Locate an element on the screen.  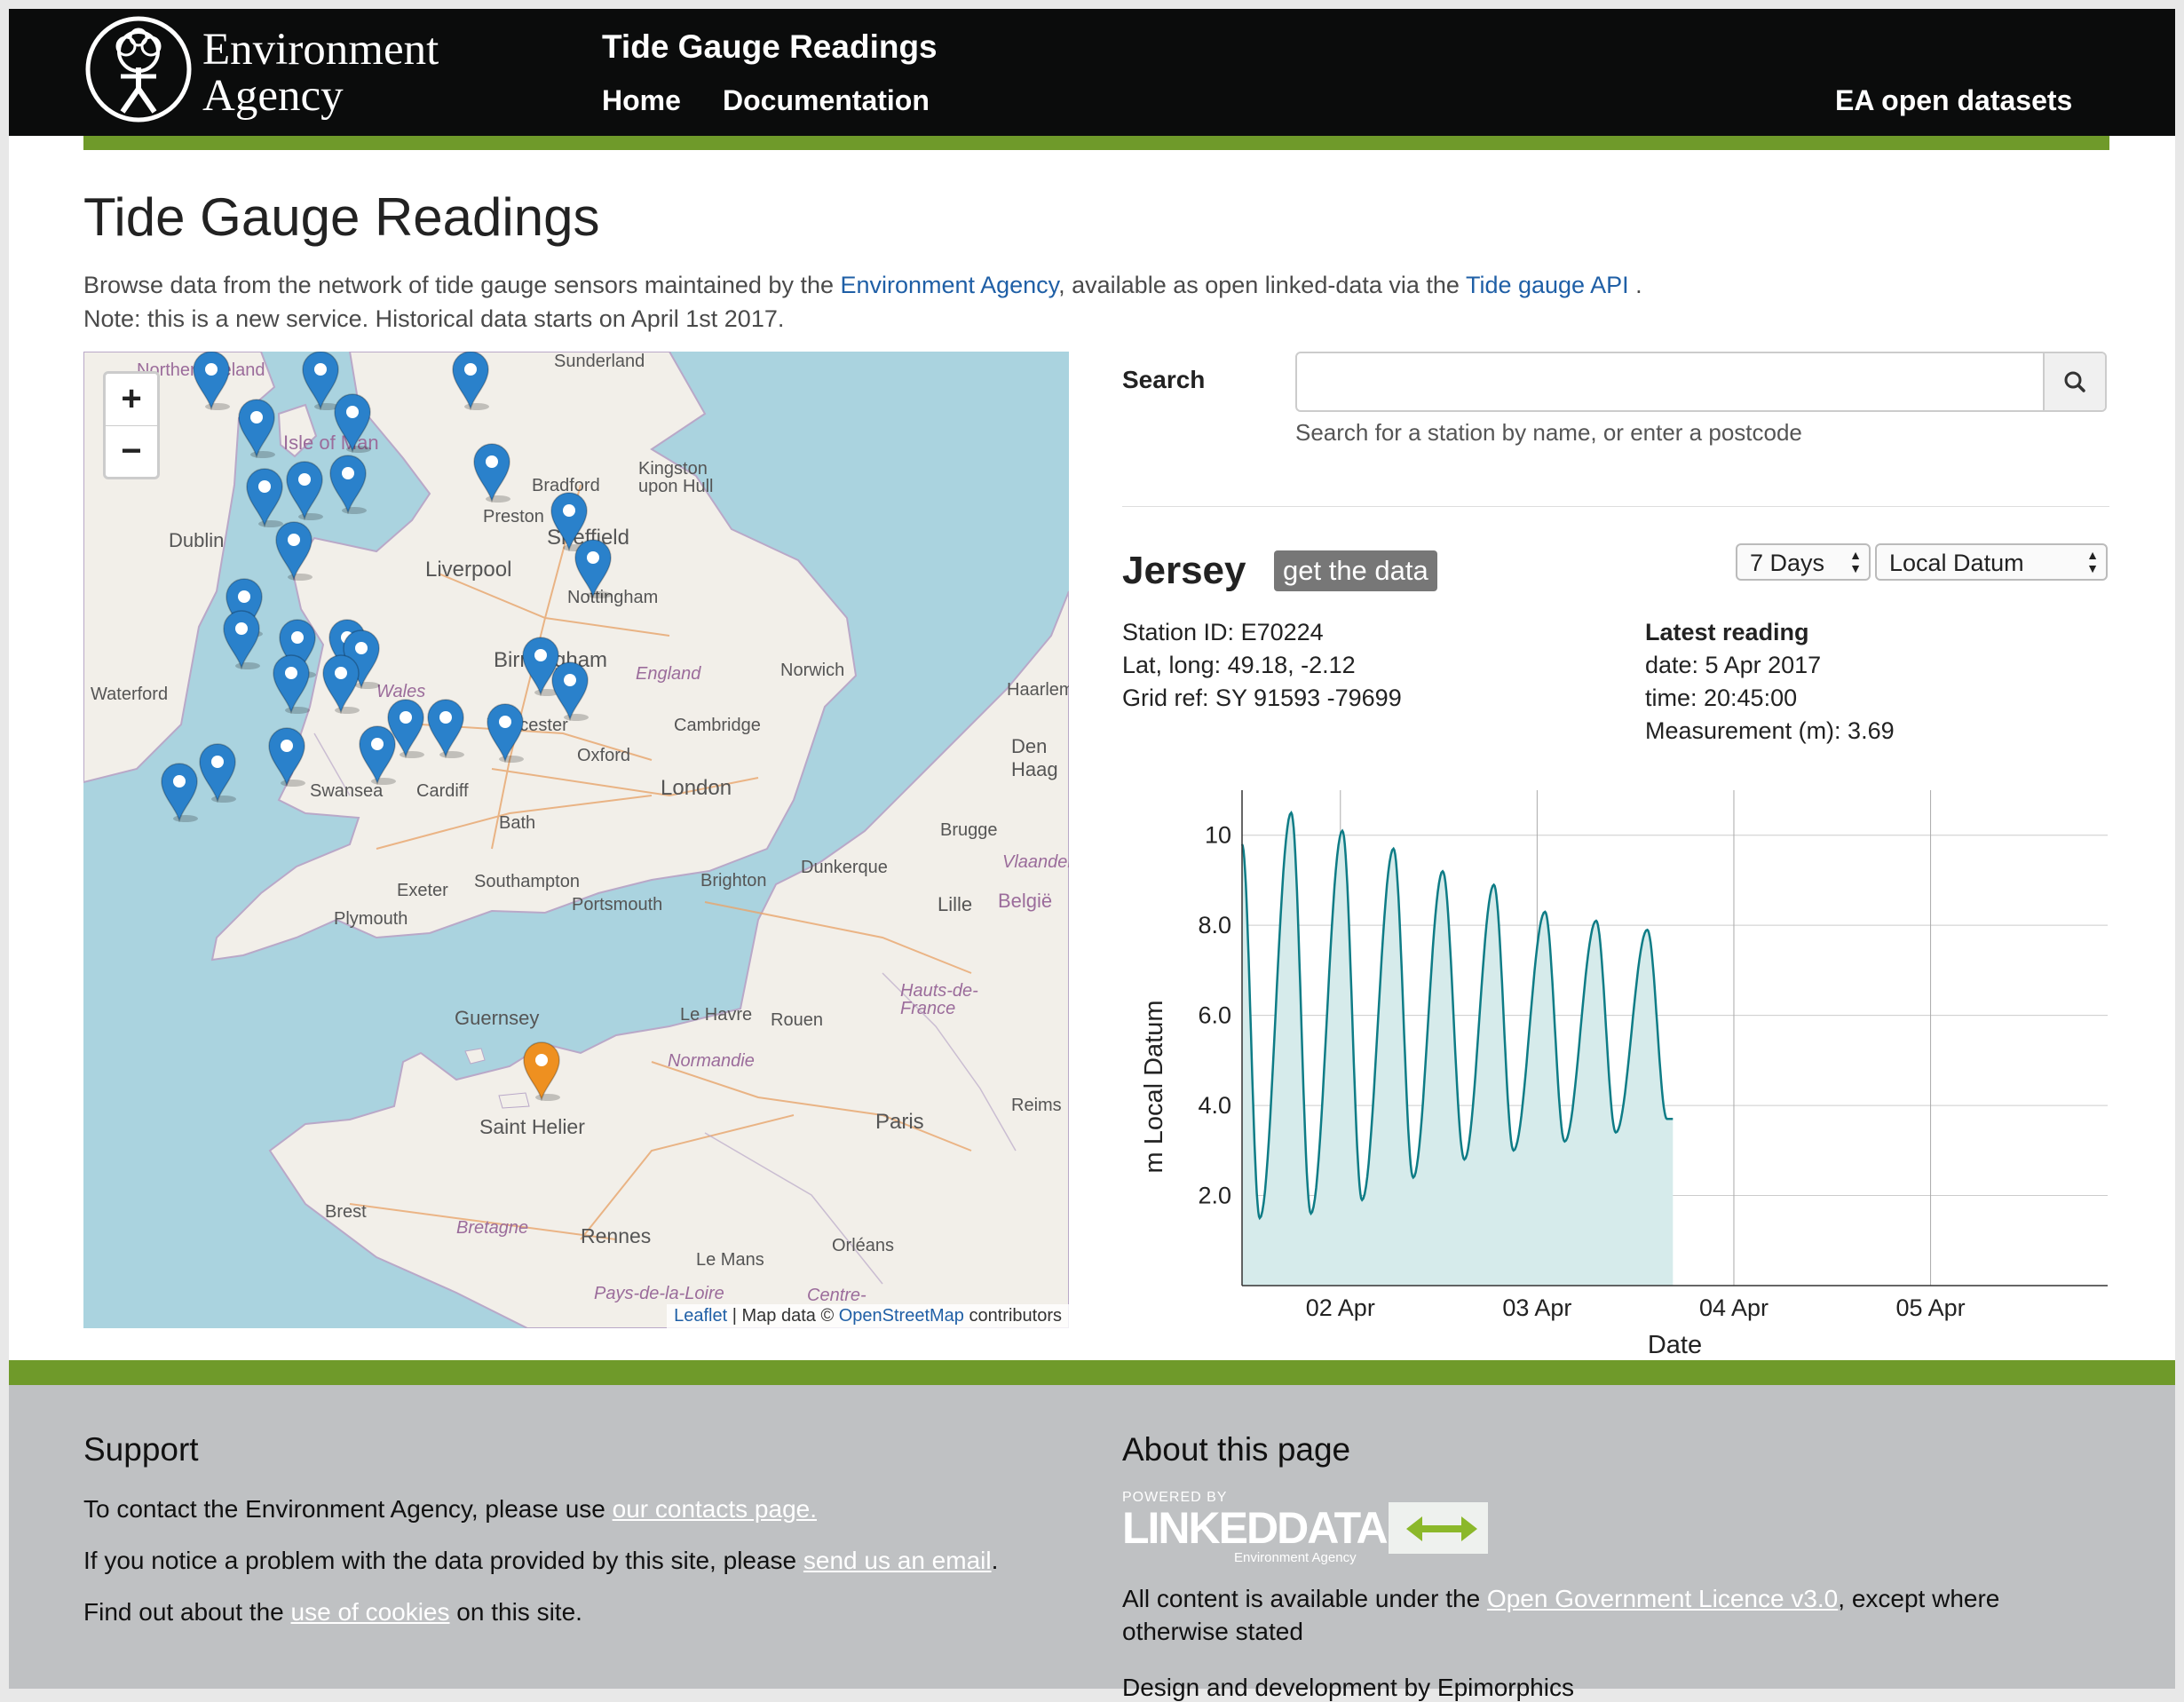
selected-station-marker is located at coordinates (541, 1071).